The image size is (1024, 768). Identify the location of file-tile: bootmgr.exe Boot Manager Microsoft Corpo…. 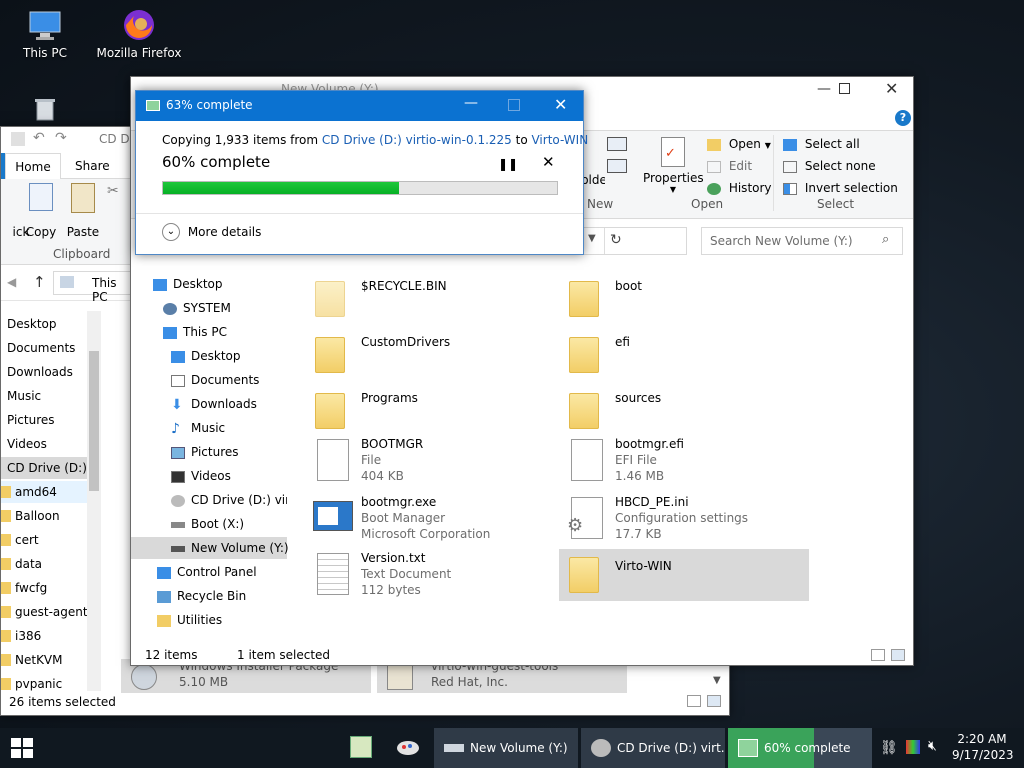
(431, 519).